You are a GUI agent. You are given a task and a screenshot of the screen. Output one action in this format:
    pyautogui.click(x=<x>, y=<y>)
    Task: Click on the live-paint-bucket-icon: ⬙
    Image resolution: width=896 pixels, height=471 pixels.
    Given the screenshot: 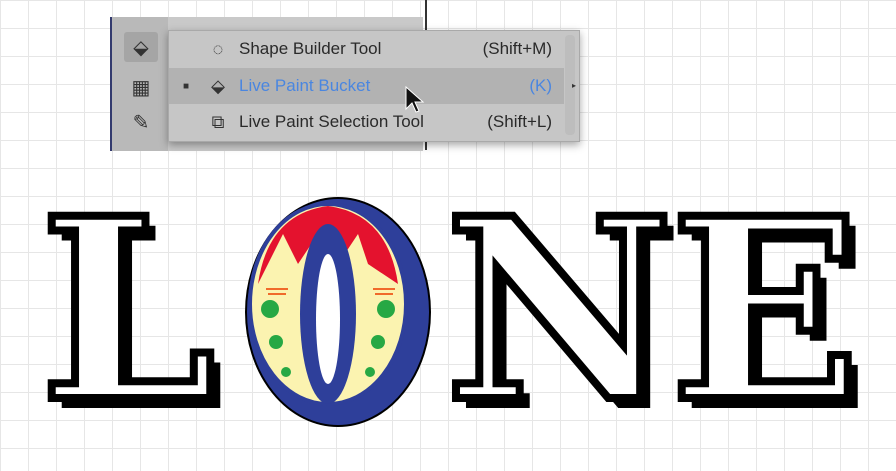 What is the action you would take?
    pyautogui.click(x=218, y=85)
    